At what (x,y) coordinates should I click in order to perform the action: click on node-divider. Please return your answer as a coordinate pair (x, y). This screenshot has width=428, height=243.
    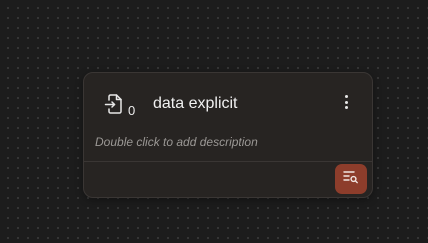
    Looking at the image, I should click on (228, 161).